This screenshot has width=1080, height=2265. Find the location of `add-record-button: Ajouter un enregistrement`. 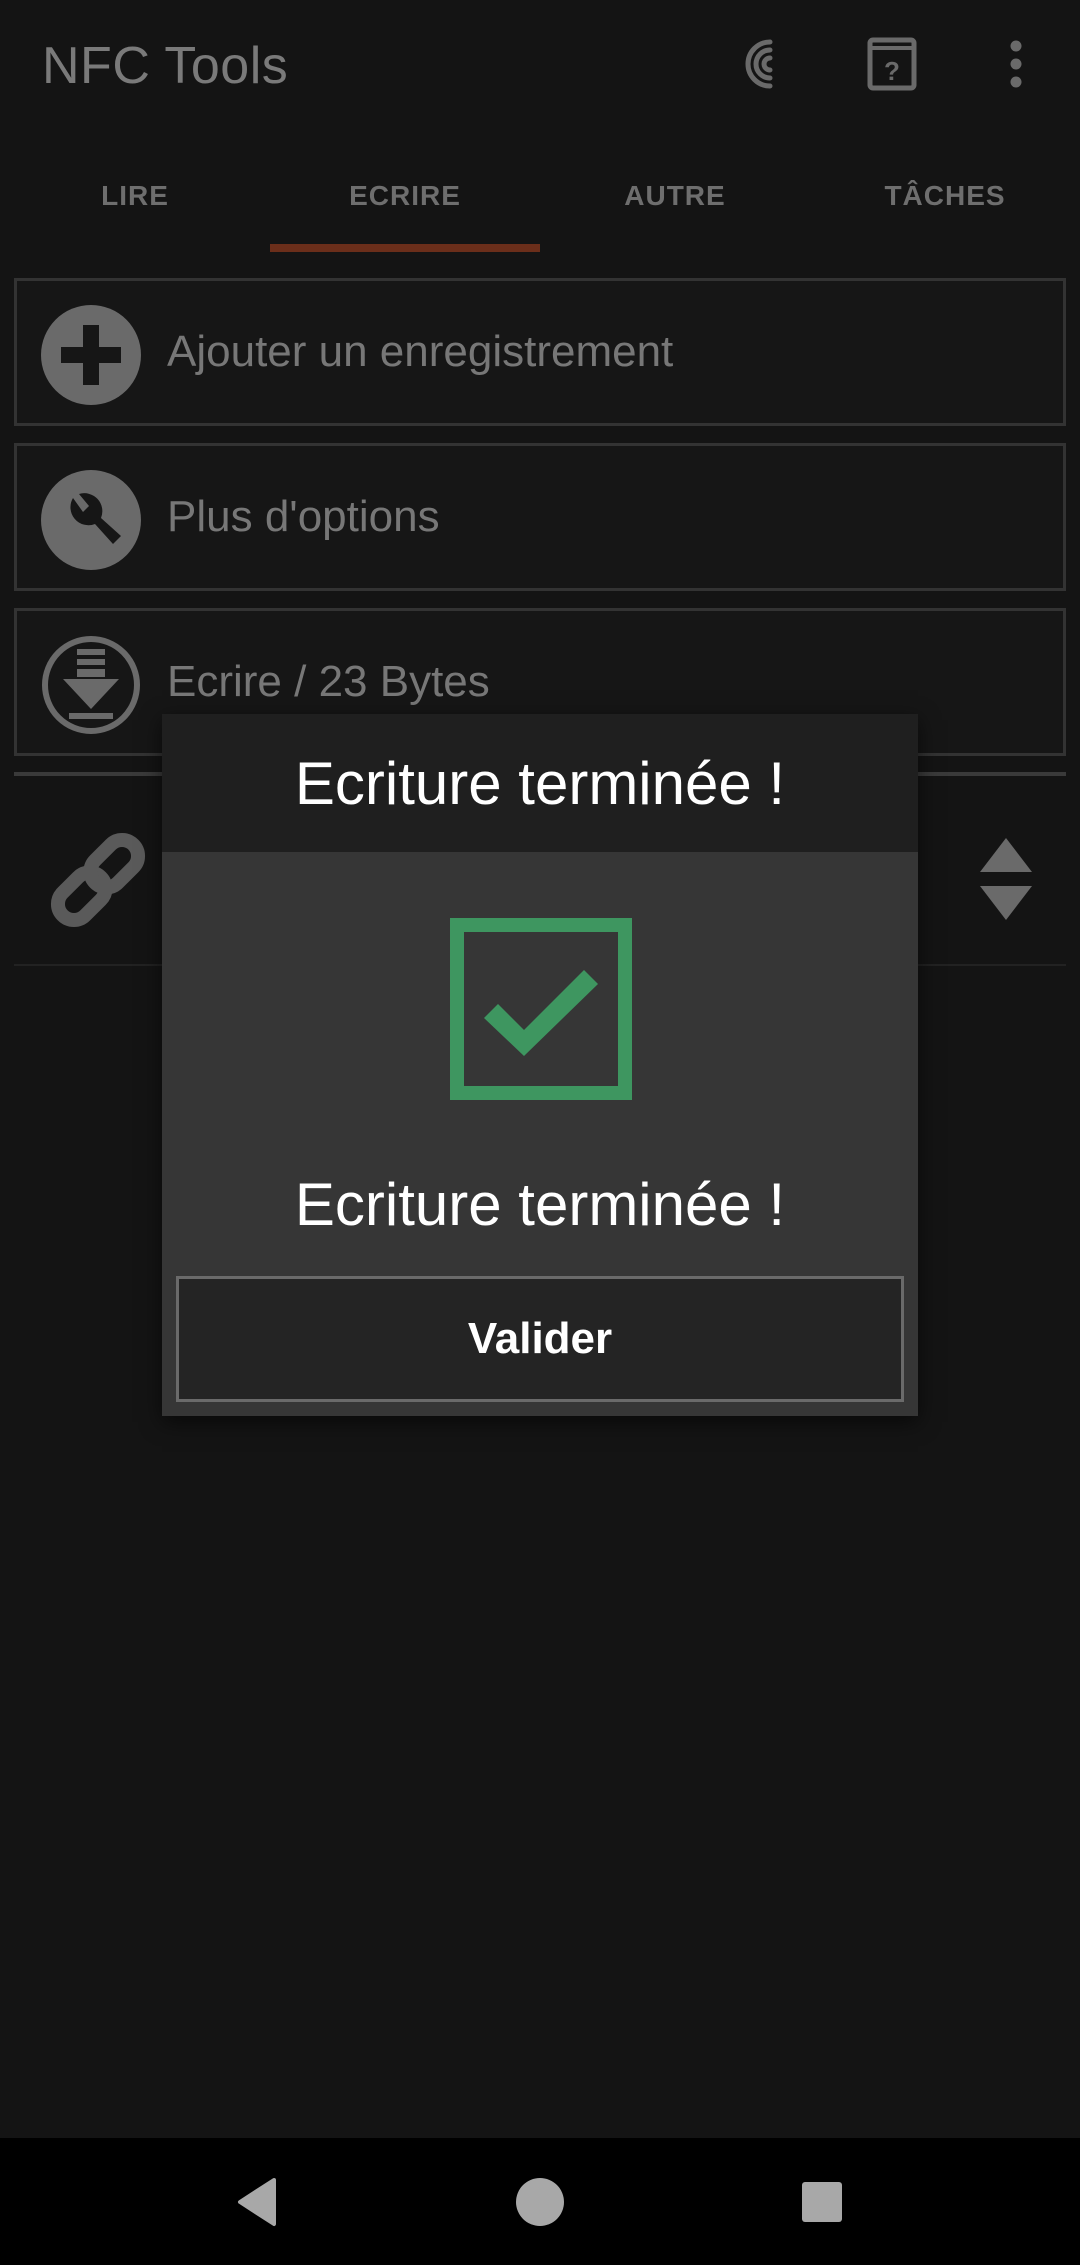

add-record-button: Ajouter un enregistrement is located at coordinates (540, 352).